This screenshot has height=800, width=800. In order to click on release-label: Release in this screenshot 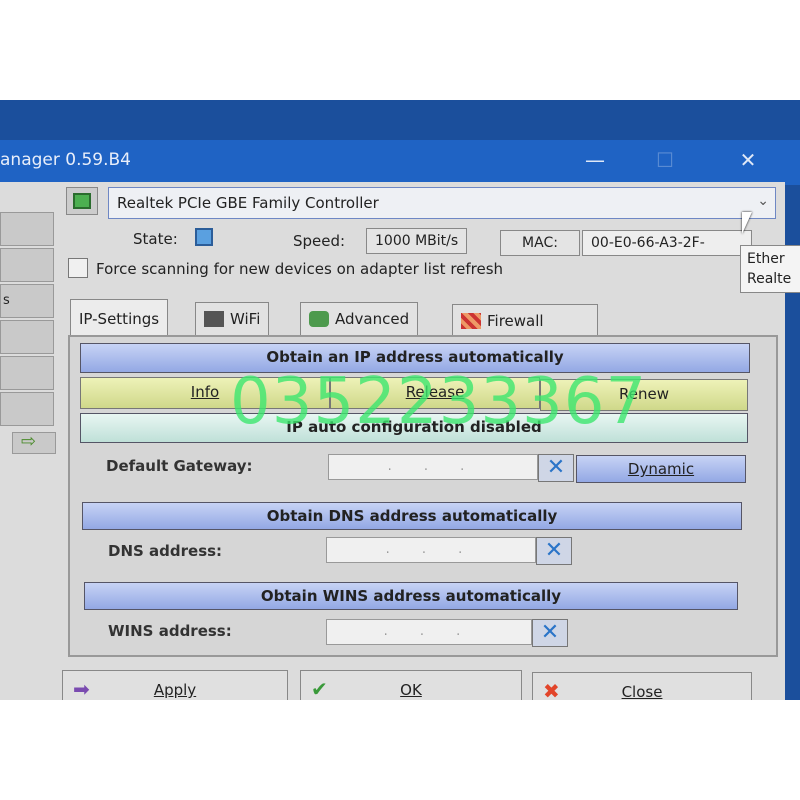, I will do `click(435, 392)`.